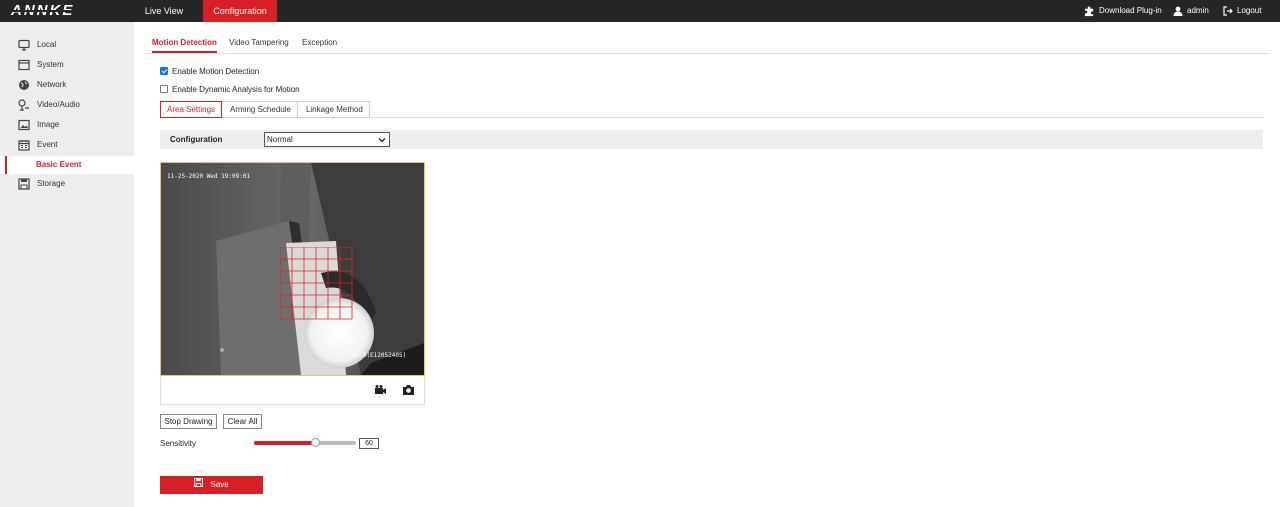 This screenshot has width=1280, height=507. I want to click on configuration-label: Configuration, so click(196, 139).